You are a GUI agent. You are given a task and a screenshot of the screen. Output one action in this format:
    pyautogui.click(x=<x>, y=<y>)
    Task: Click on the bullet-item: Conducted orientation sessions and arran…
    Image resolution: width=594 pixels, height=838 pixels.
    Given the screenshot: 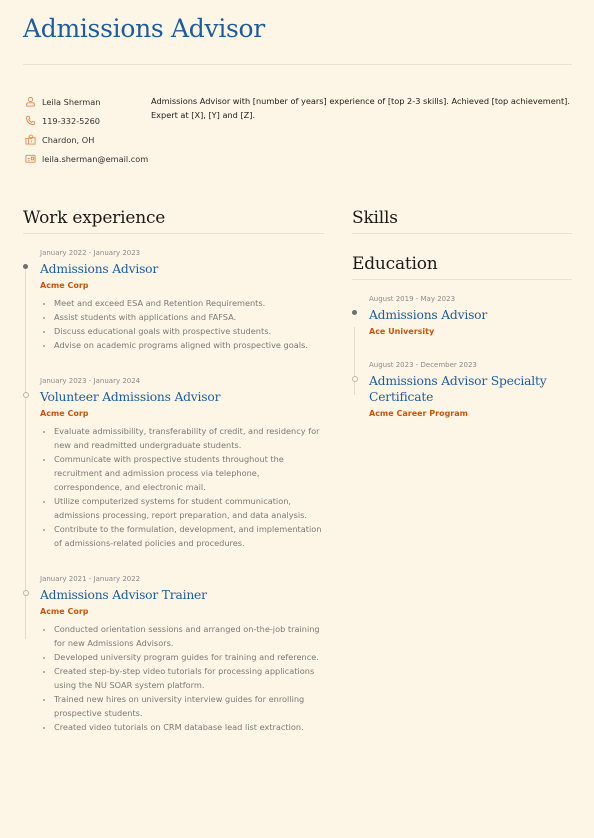 What is the action you would take?
    pyautogui.click(x=189, y=636)
    